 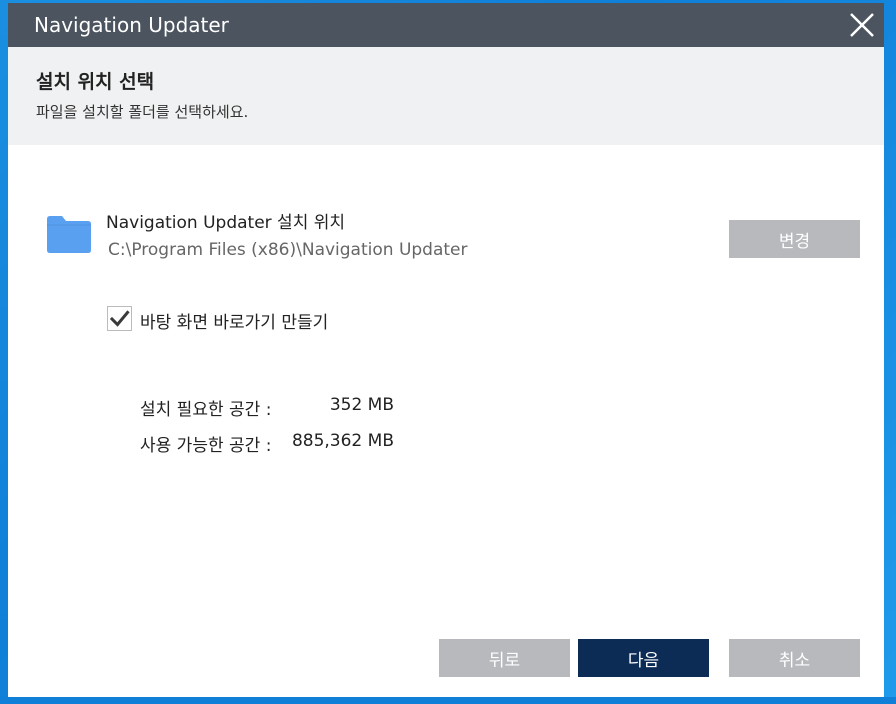 I want to click on close-button, so click(x=862, y=25).